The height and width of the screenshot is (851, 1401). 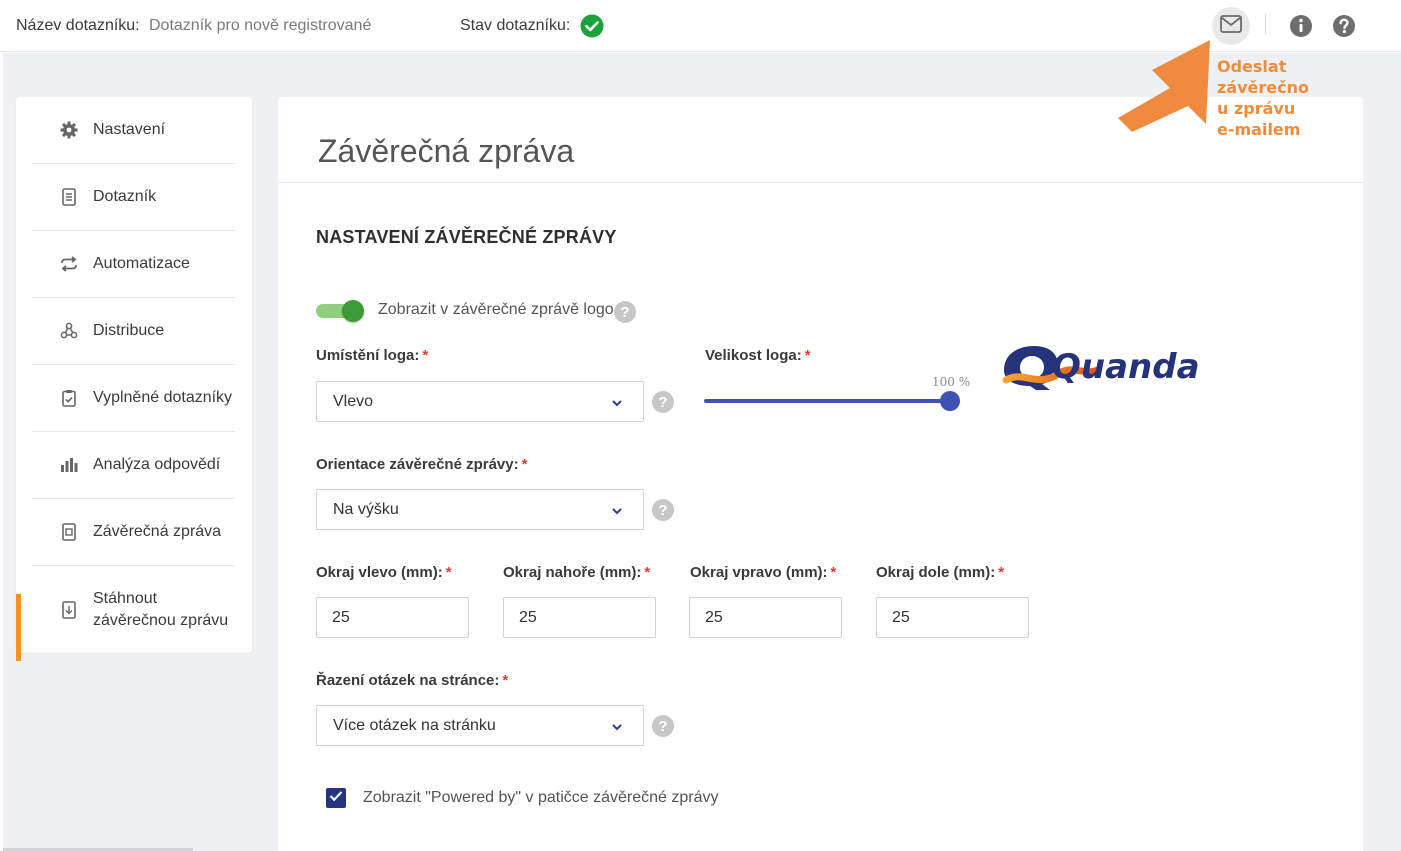 I want to click on margin-top-label-text: Okraj nahoře (mm):, so click(x=572, y=572).